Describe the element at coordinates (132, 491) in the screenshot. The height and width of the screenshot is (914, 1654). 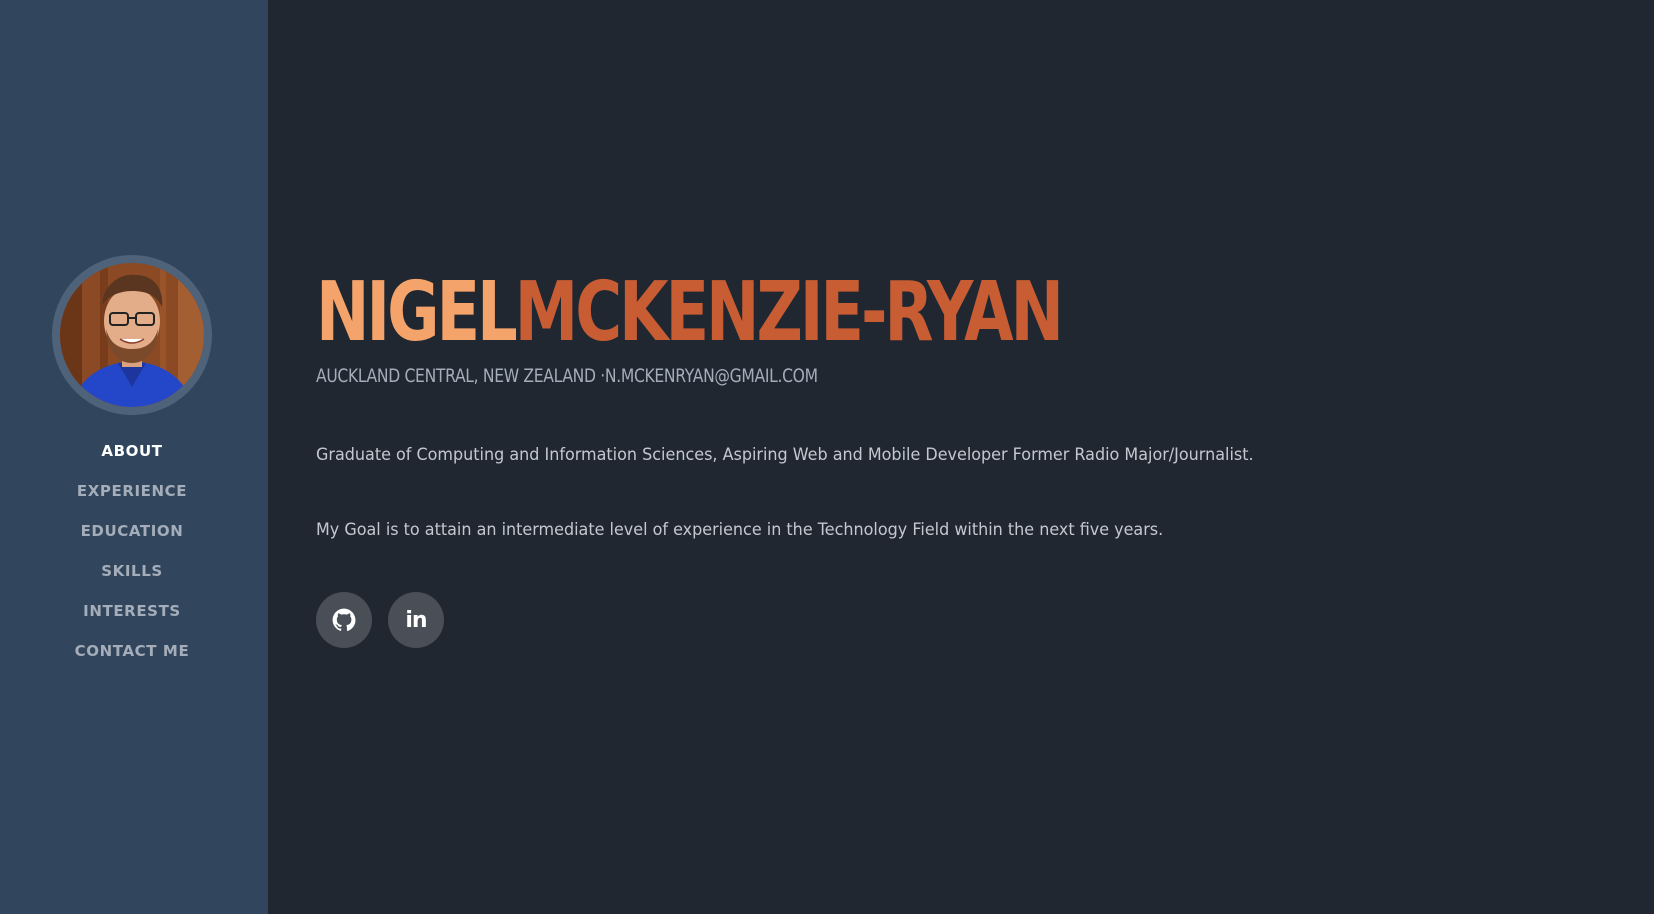
I see `nav-link-experience: EXPERIENCE` at that location.